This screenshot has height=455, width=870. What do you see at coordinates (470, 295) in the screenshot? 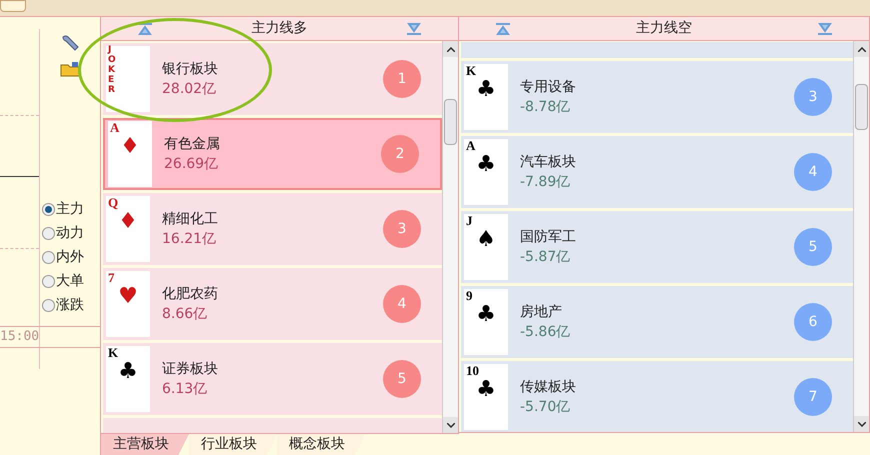
I see `card-rank: 9` at bounding box center [470, 295].